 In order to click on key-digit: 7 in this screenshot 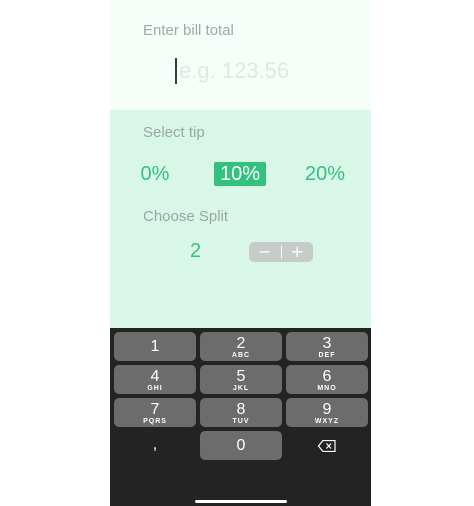, I will do `click(155, 409)`.